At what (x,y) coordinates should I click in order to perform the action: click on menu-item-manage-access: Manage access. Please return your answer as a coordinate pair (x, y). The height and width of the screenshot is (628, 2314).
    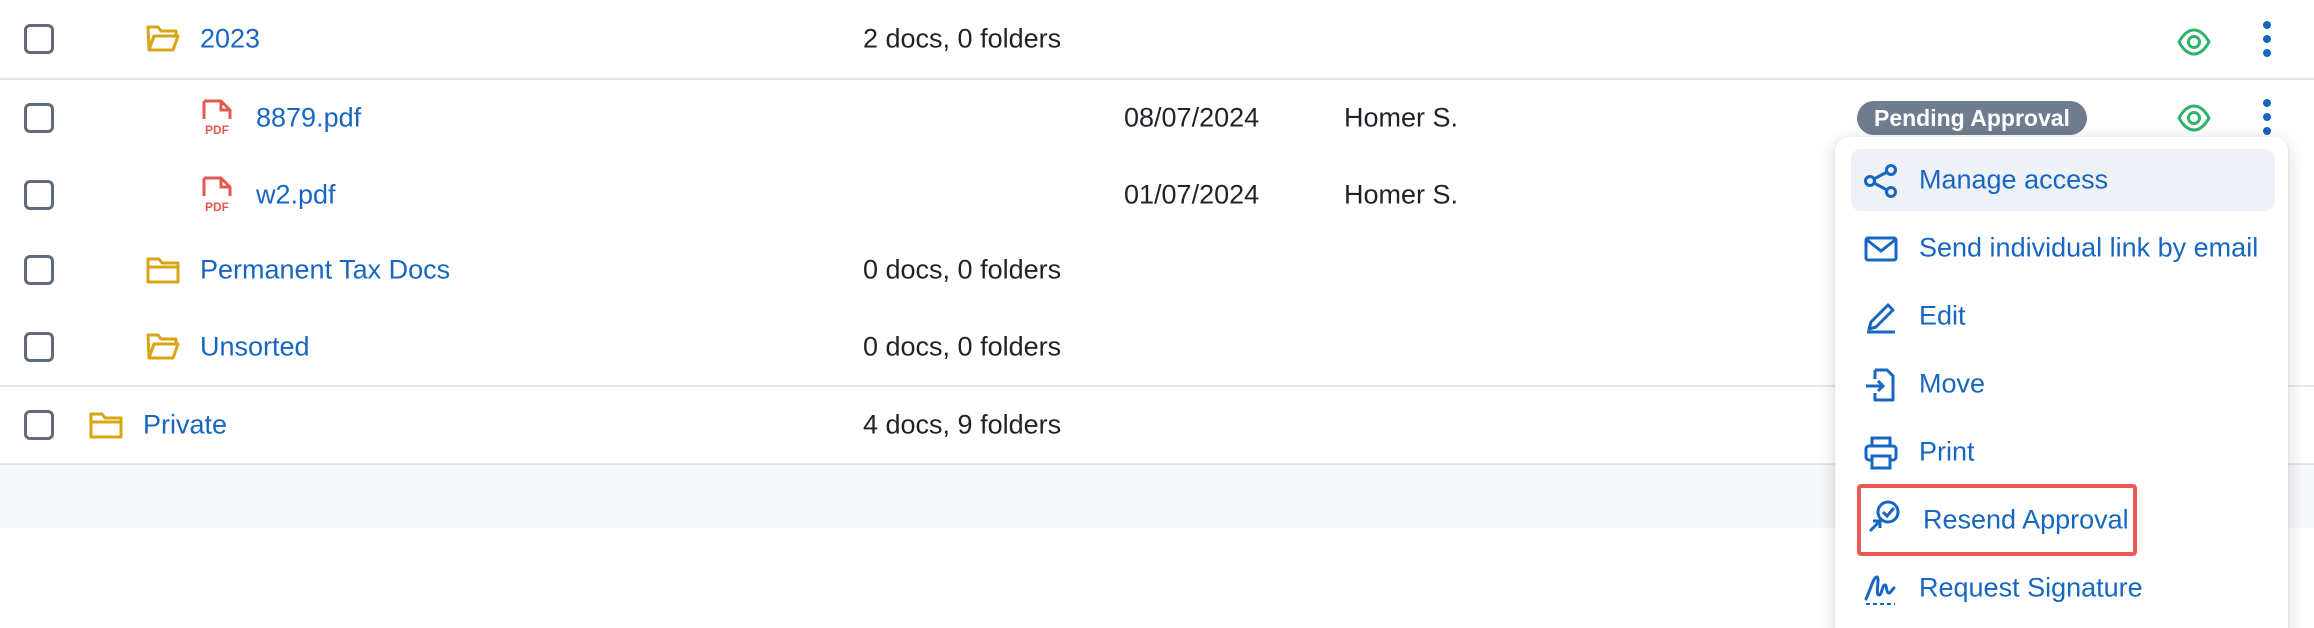
    Looking at the image, I should click on (2063, 180).